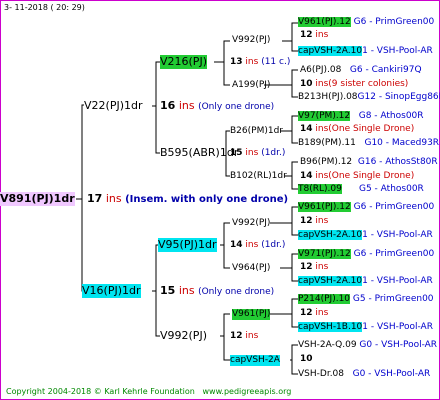  Describe the element at coordinates (397, 162) in the screenshot. I see `gen4-d-father-loc: G16 - AthosSt80R` at that location.